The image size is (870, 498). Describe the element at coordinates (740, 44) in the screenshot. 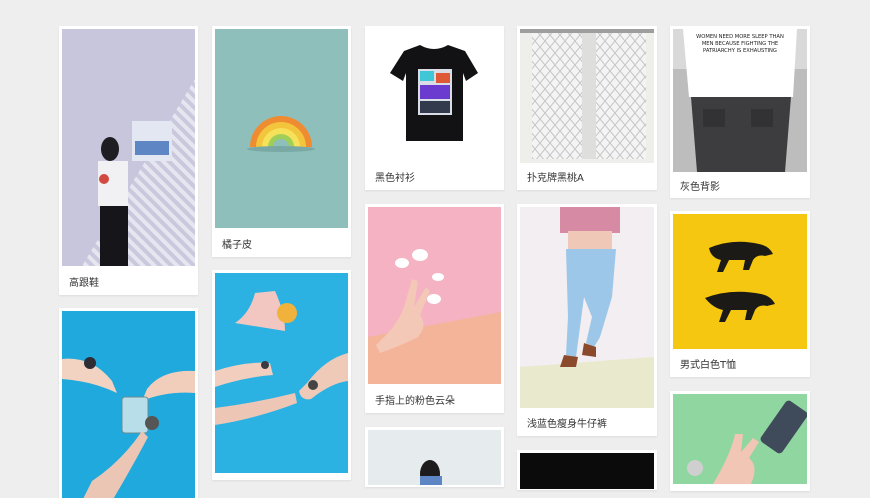

I see `svg-text: MEN BECAUSE FIGHTING THE` at that location.